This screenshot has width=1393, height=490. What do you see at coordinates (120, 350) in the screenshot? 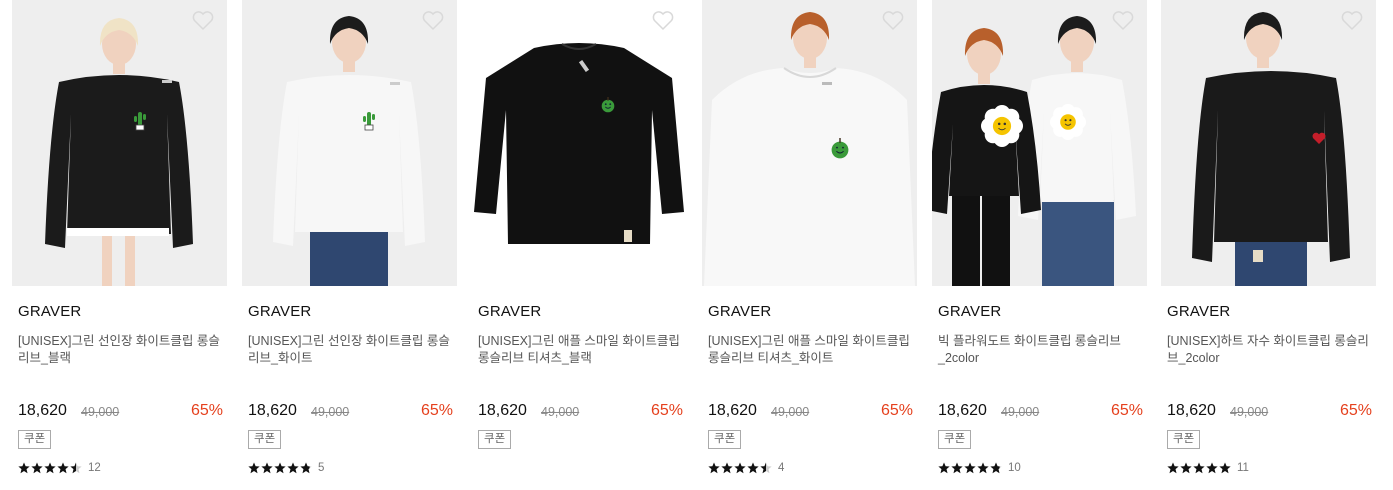
I see `product-name: [UNISEX]그린 선인장 화이트클립 롱슬리브_블랙` at bounding box center [120, 350].